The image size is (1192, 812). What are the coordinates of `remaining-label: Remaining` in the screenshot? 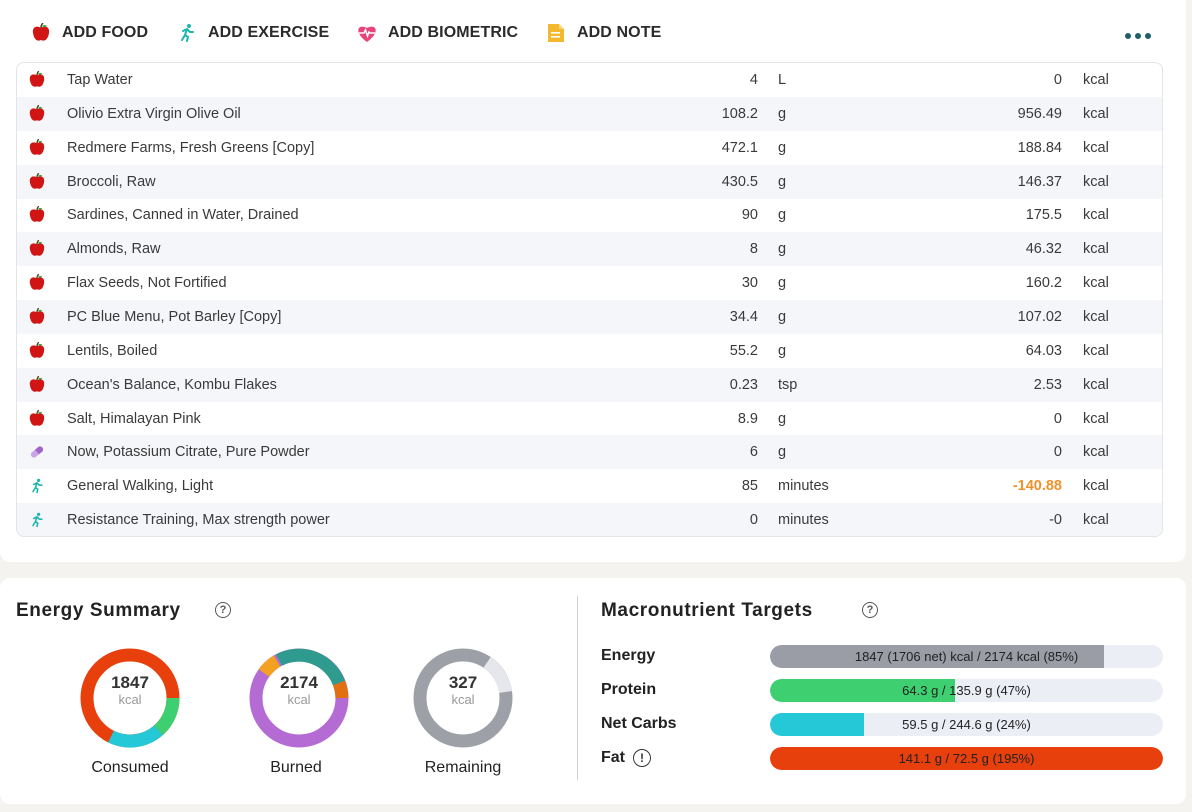 It's located at (463, 767).